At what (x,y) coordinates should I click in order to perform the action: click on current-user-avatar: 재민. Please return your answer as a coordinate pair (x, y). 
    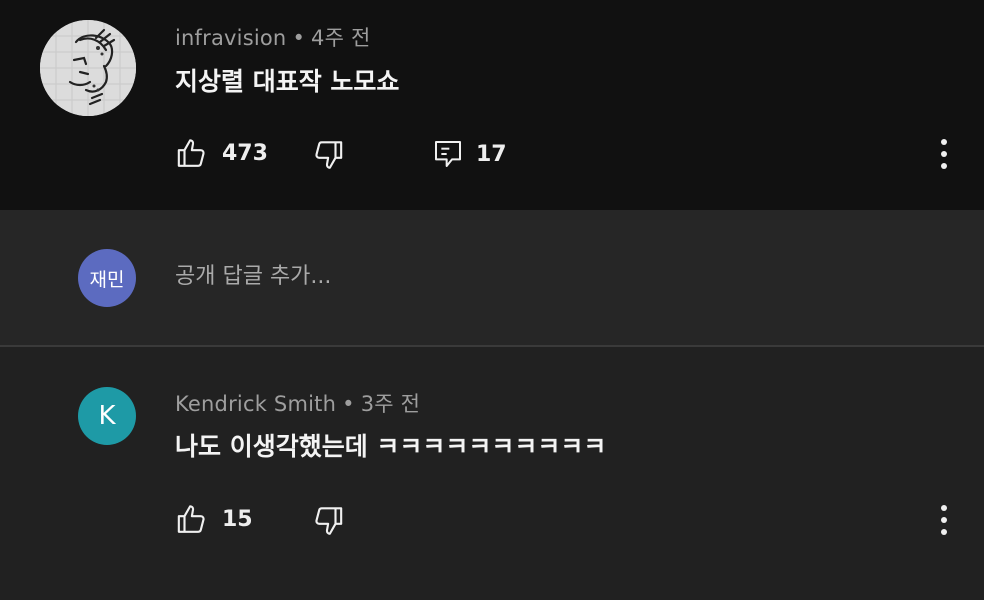
    Looking at the image, I should click on (107, 278).